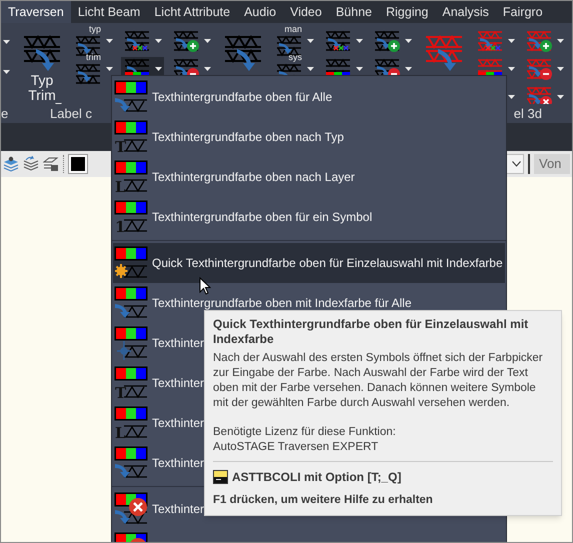 The image size is (573, 543). Describe the element at coordinates (4, 113) in the screenshot. I see `panel-label: e` at that location.